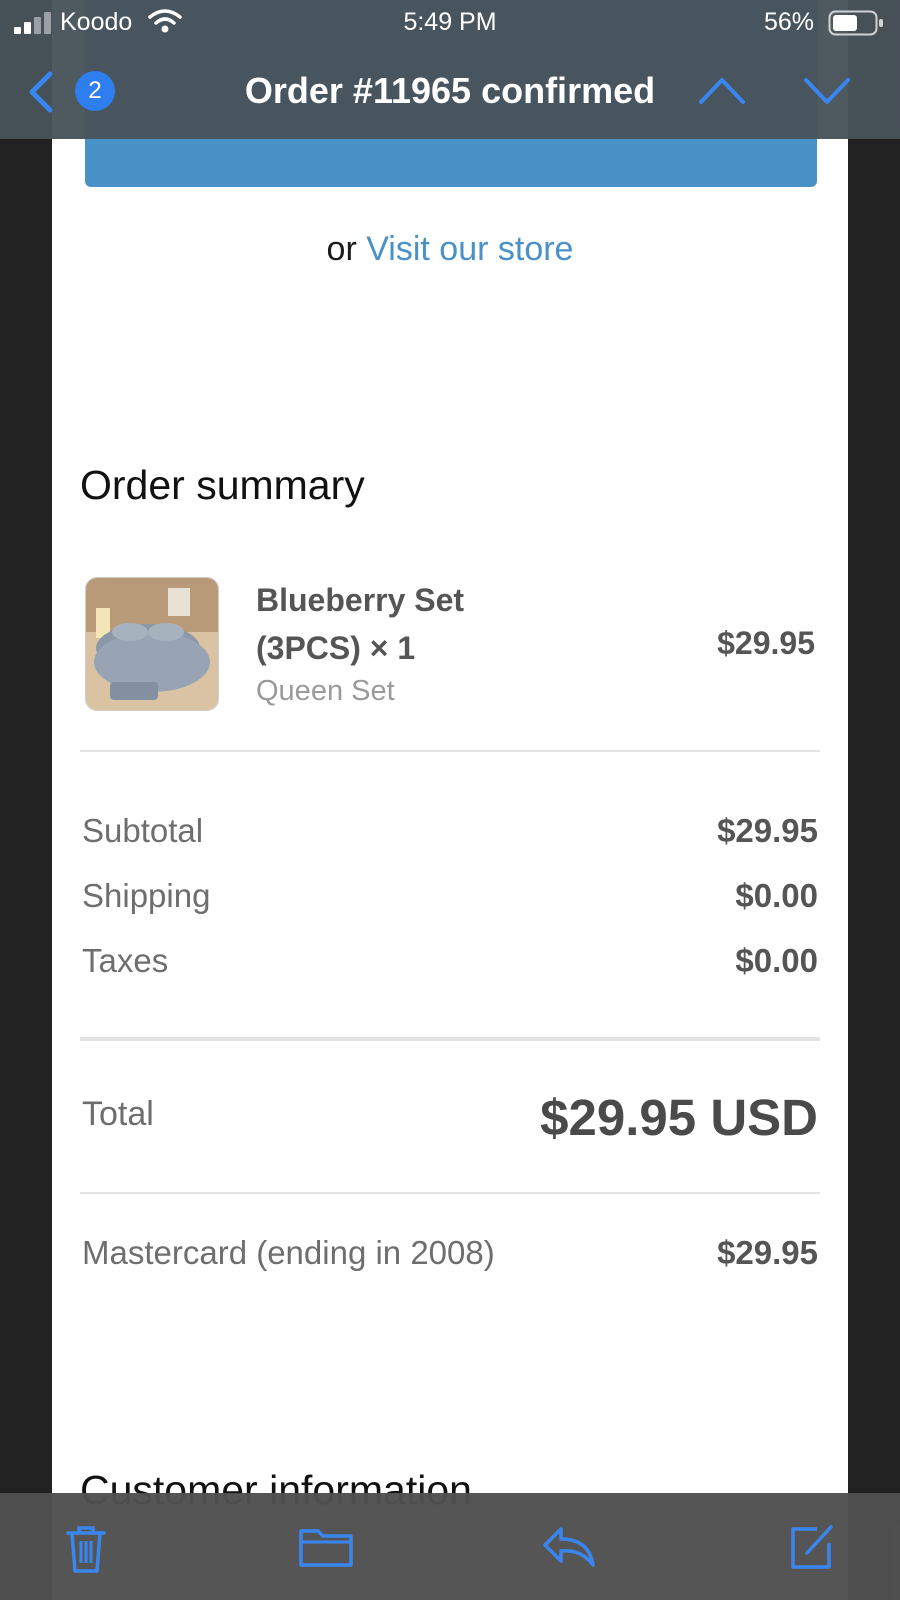  Describe the element at coordinates (146, 895) in the screenshot. I see `shipping-label: Shipping` at that location.